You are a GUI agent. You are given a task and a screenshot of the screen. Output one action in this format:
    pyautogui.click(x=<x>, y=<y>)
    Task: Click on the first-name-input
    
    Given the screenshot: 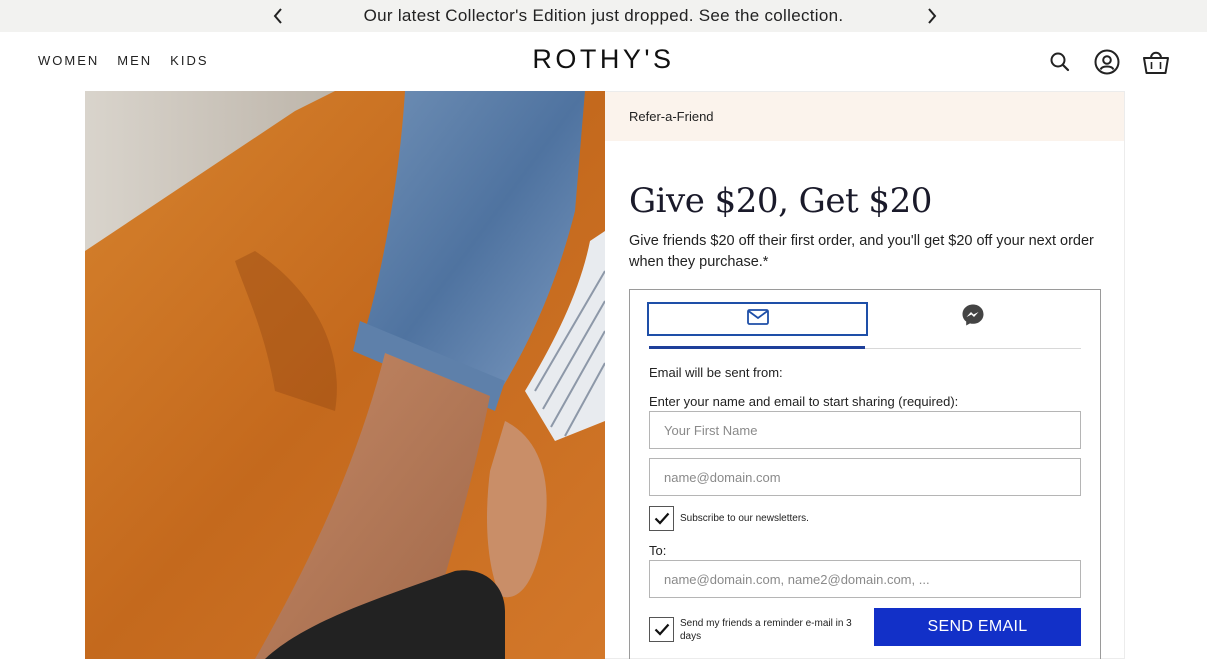 What is the action you would take?
    pyautogui.click(x=865, y=430)
    